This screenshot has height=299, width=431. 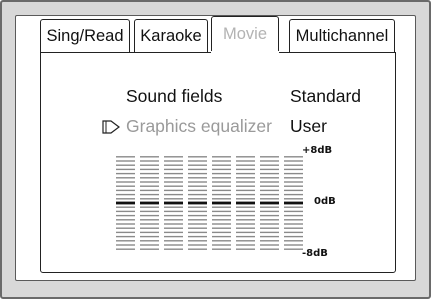 I want to click on active-tab-gap, so click(x=245, y=52).